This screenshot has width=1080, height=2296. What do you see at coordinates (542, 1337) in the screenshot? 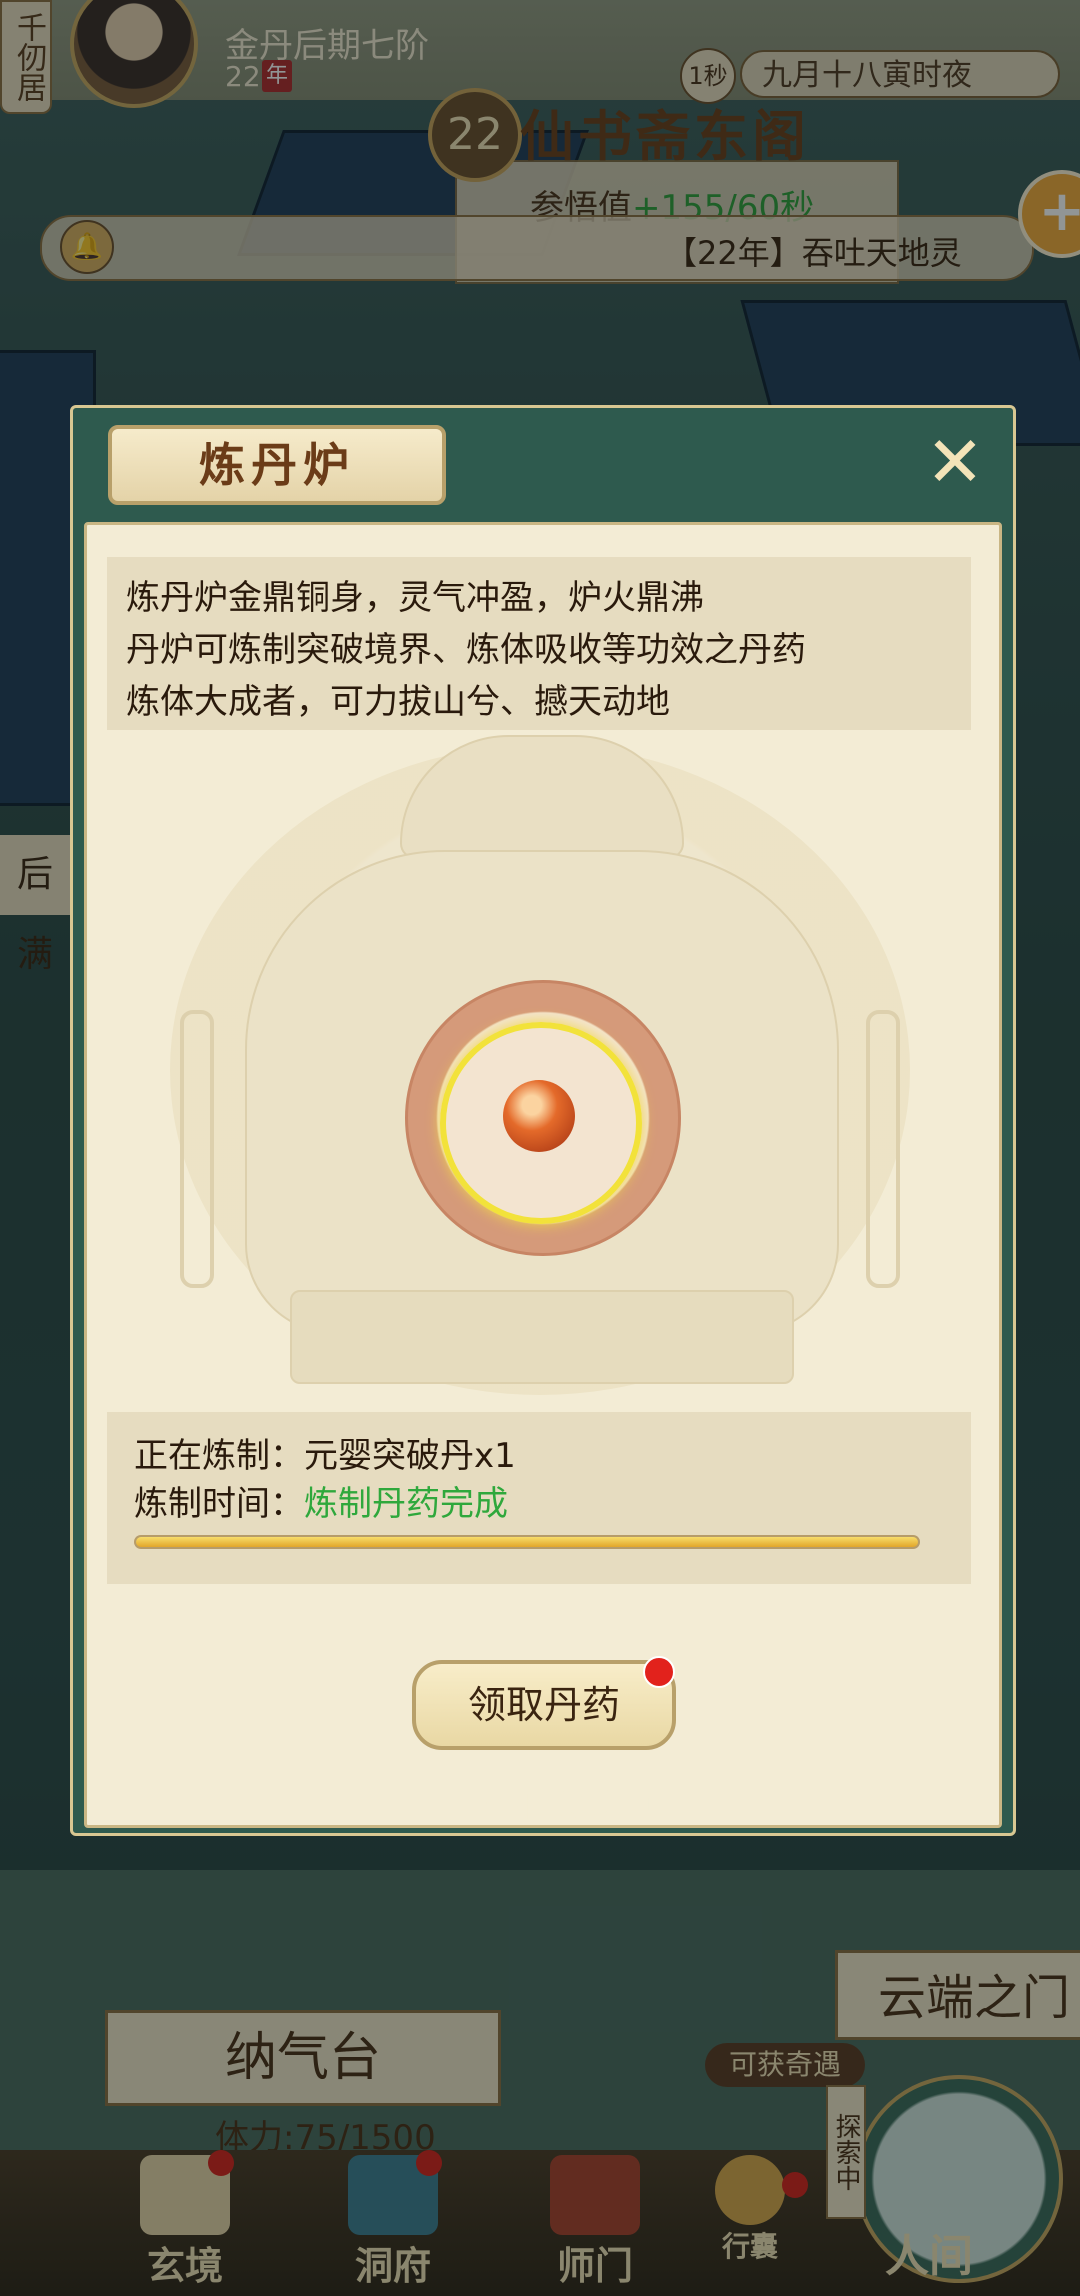
I see `furnace-base` at bounding box center [542, 1337].